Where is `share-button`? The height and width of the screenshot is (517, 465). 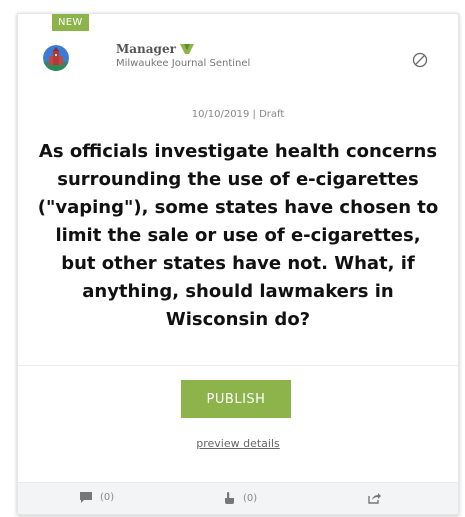
share-button is located at coordinates (374, 498).